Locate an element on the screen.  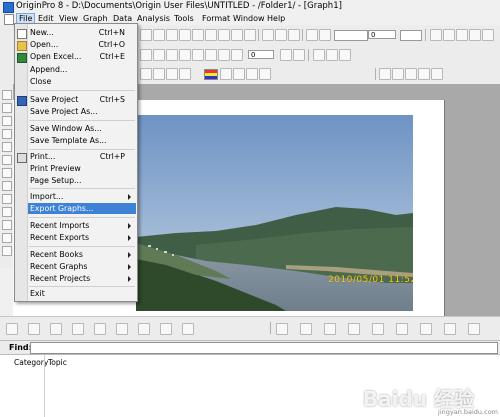
document-icon is located at coordinates (9, 19).